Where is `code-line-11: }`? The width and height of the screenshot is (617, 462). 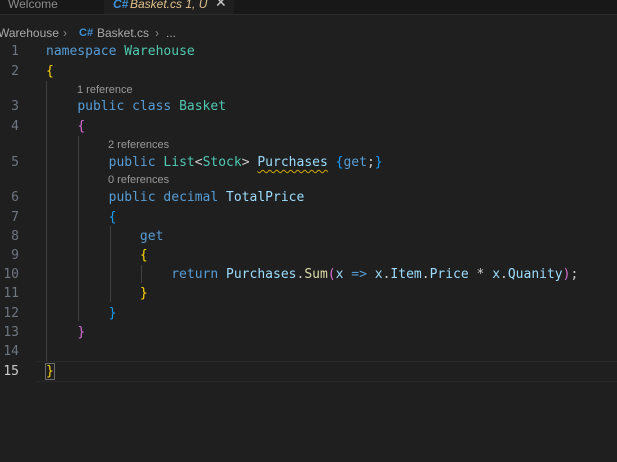
code-line-11: } is located at coordinates (143, 293).